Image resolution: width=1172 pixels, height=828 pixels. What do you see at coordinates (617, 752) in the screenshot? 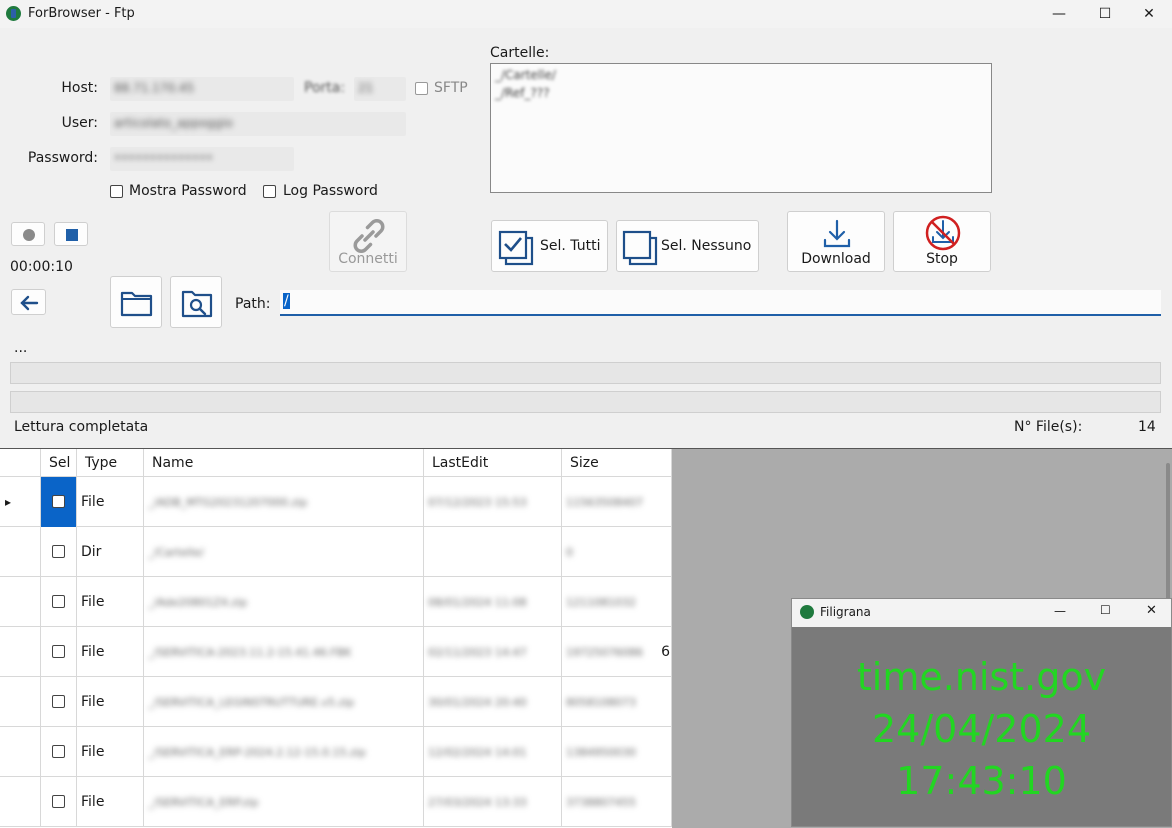
I see `row-size: 1384950030` at bounding box center [617, 752].